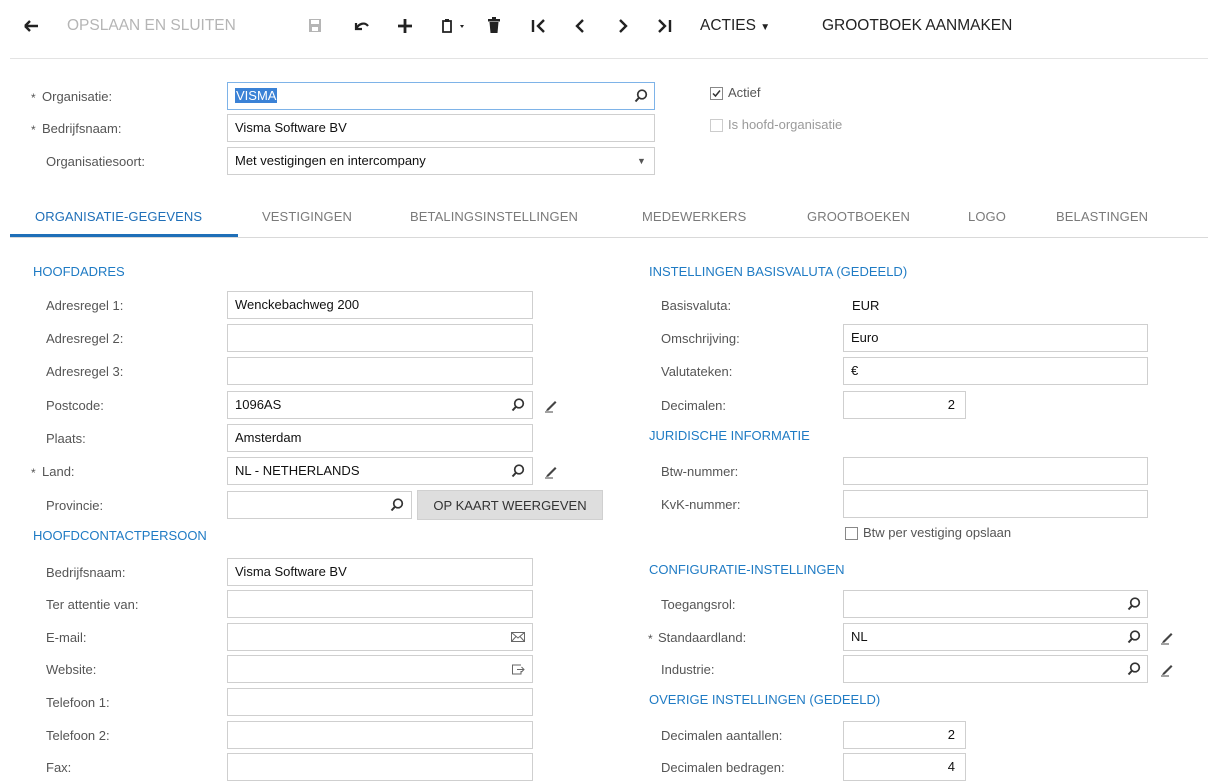 The height and width of the screenshot is (781, 1208). I want to click on coc-number-field, so click(995, 504).